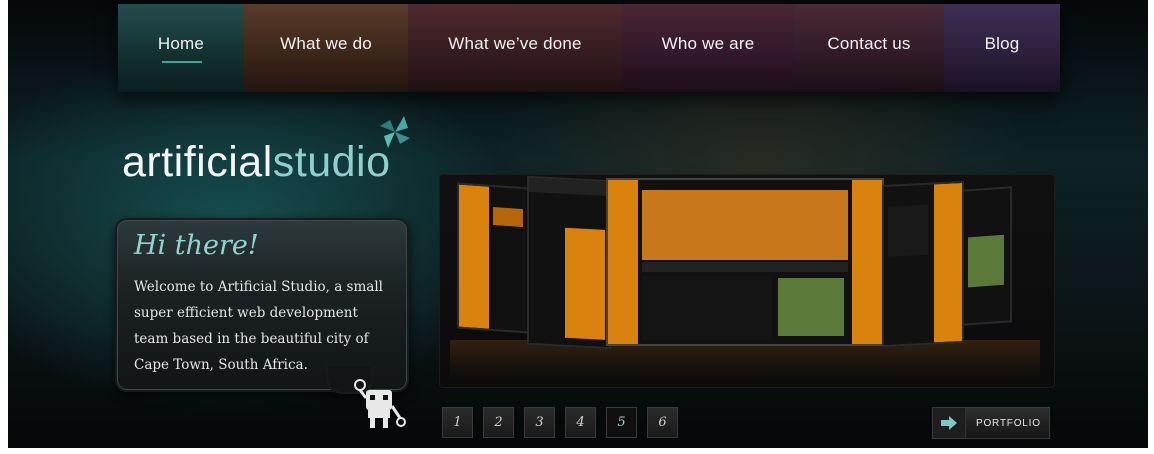 Image resolution: width=1154 pixels, height=454 pixels. Describe the element at coordinates (1151, 227) in the screenshot. I see `right-edge` at that location.